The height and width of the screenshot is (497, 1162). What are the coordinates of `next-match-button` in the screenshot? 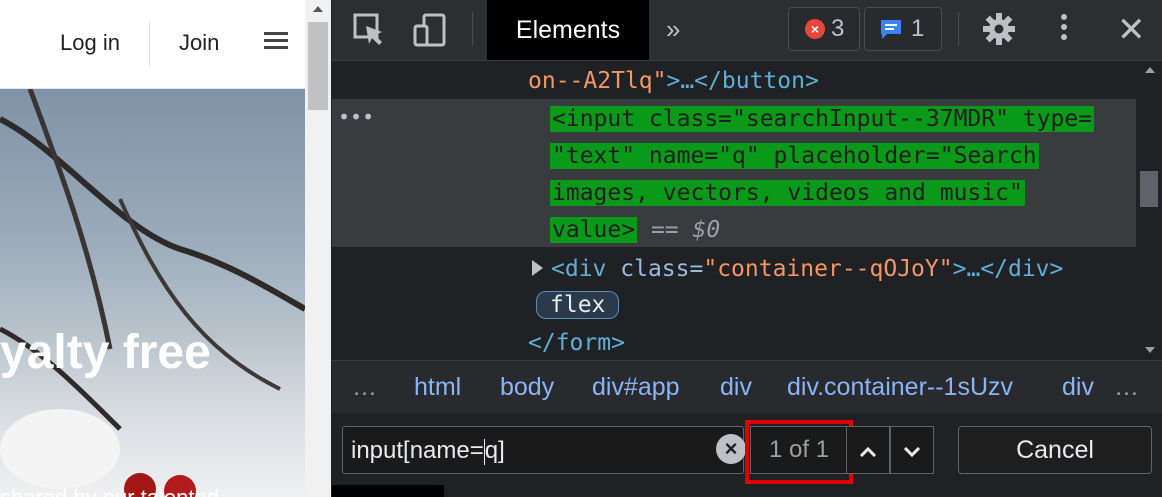 It's located at (912, 450).